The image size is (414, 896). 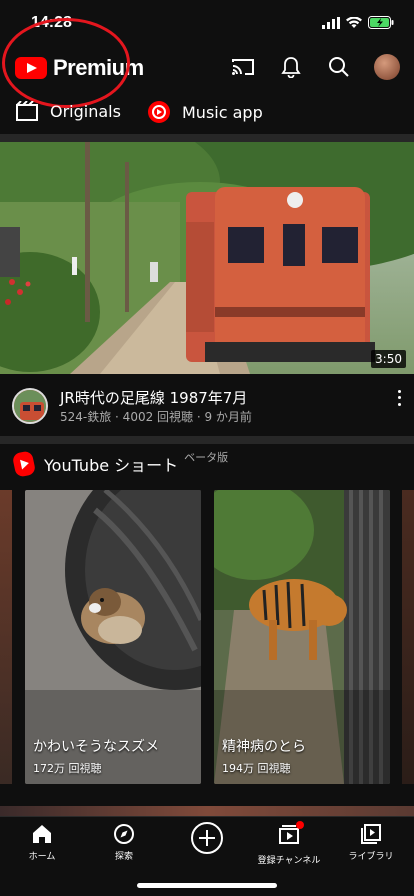 I want to click on chip-music-label: Music app, so click(x=222, y=112).